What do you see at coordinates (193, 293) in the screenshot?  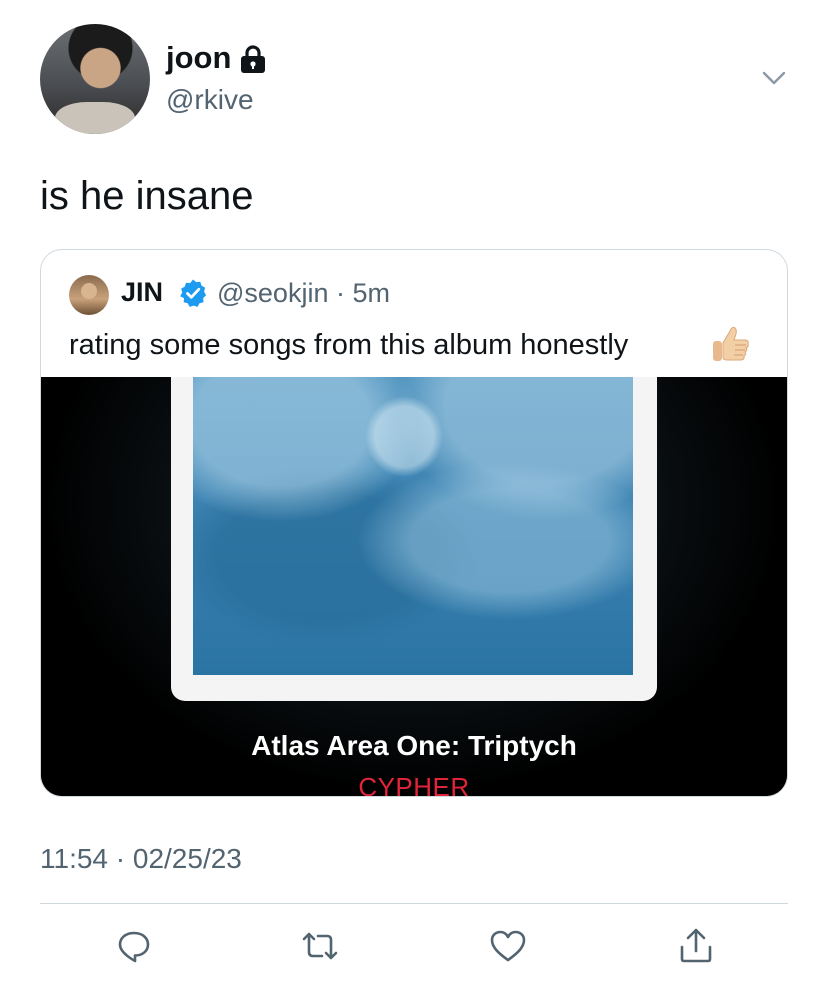 I see `verified-badge-icon` at bounding box center [193, 293].